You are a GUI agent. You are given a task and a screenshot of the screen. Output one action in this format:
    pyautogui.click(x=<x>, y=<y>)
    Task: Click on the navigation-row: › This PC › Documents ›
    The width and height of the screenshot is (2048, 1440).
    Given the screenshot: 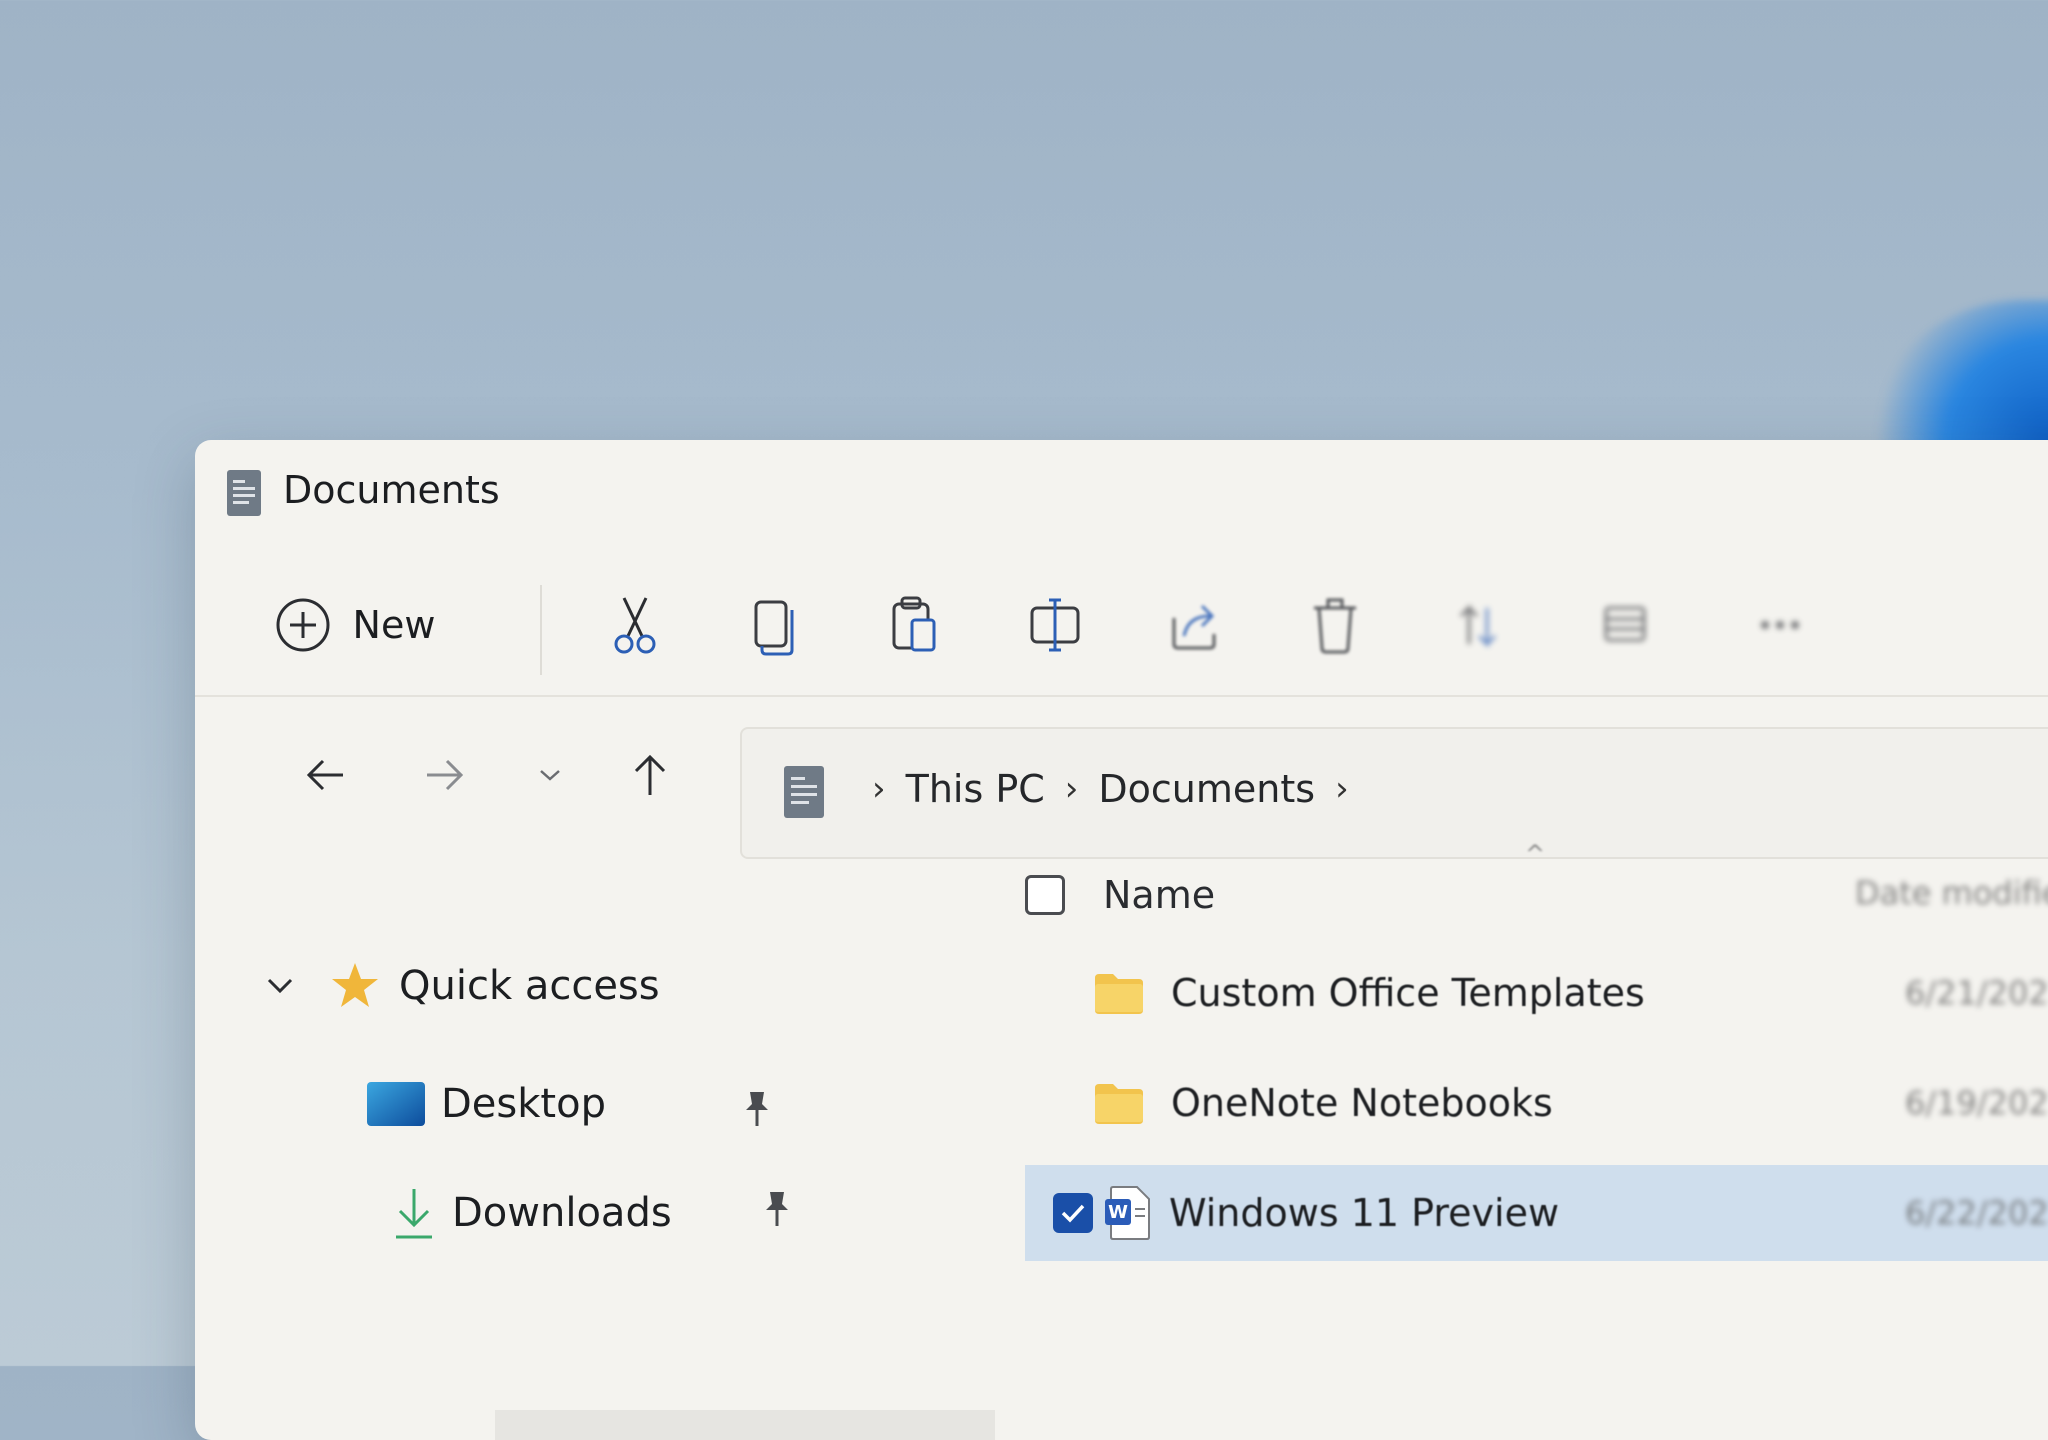 What is the action you would take?
    pyautogui.click(x=1121, y=782)
    